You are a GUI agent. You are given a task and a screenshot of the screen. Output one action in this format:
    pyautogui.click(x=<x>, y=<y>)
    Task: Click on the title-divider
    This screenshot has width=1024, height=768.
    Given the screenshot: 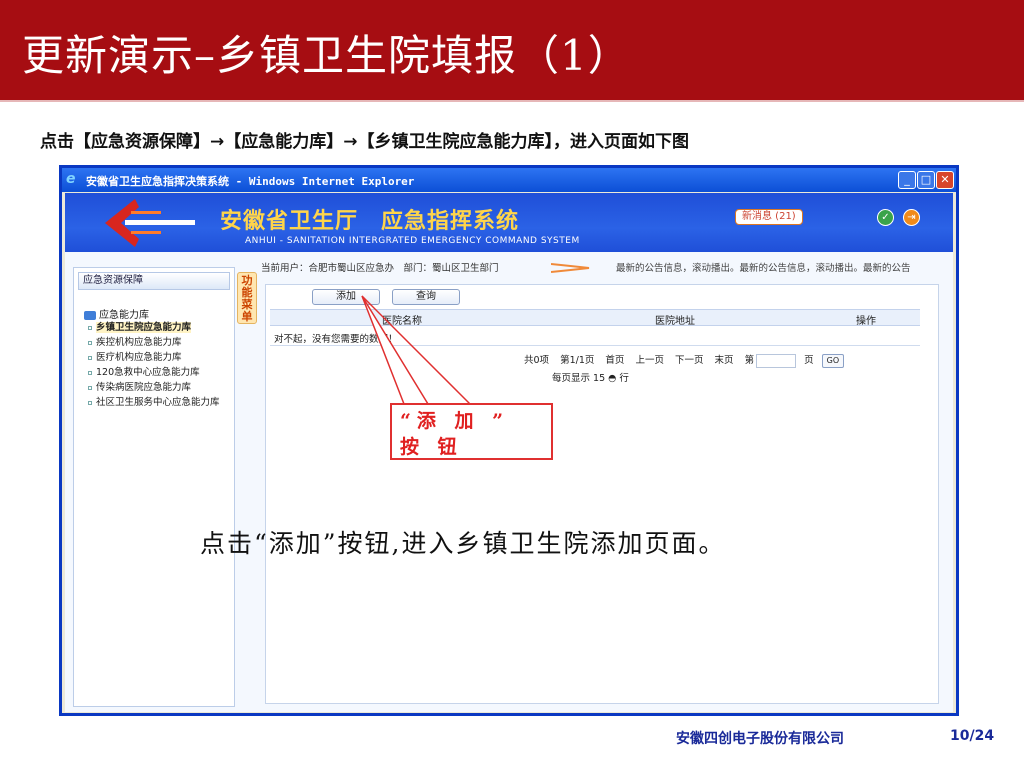 What is the action you would take?
    pyautogui.click(x=512, y=101)
    